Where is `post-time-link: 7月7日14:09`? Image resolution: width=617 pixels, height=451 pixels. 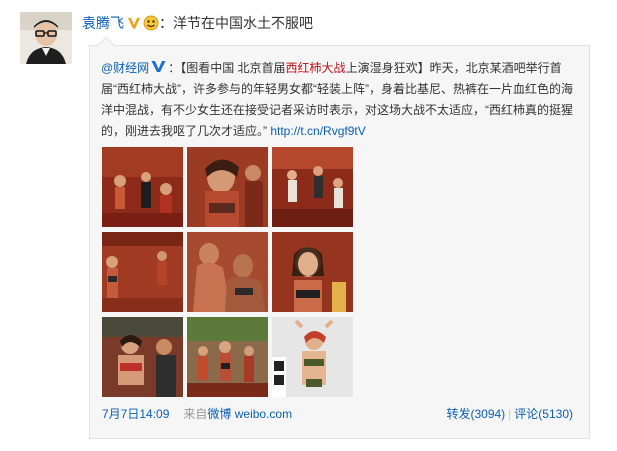
post-time-link: 7月7日14:09 is located at coordinates (135, 414).